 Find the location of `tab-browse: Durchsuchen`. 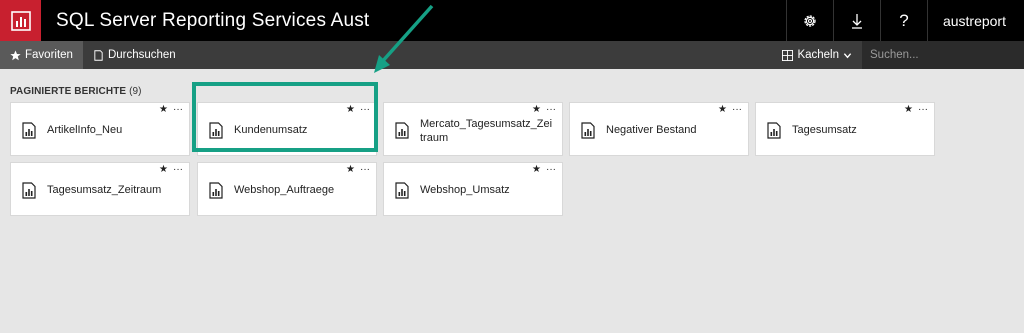

tab-browse: Durchsuchen is located at coordinates (134, 55).